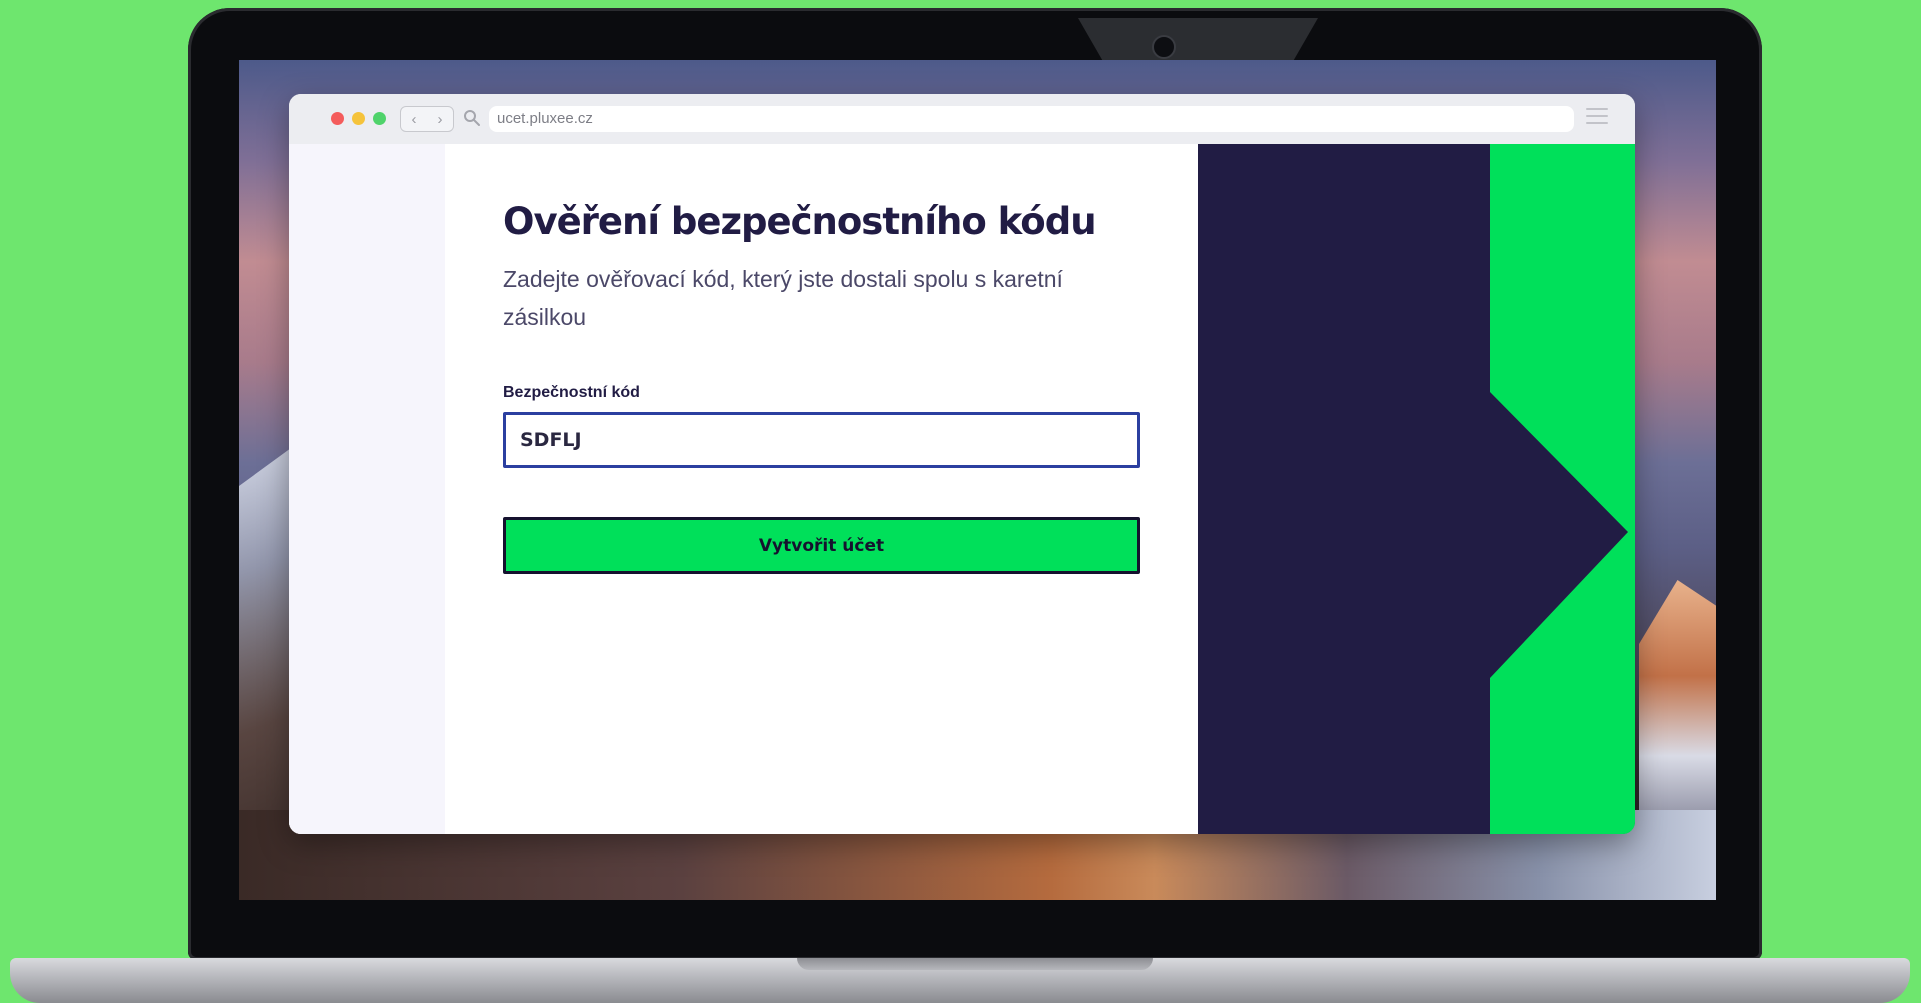 This screenshot has width=1921, height=1003. I want to click on webcam-icon, so click(1164, 47).